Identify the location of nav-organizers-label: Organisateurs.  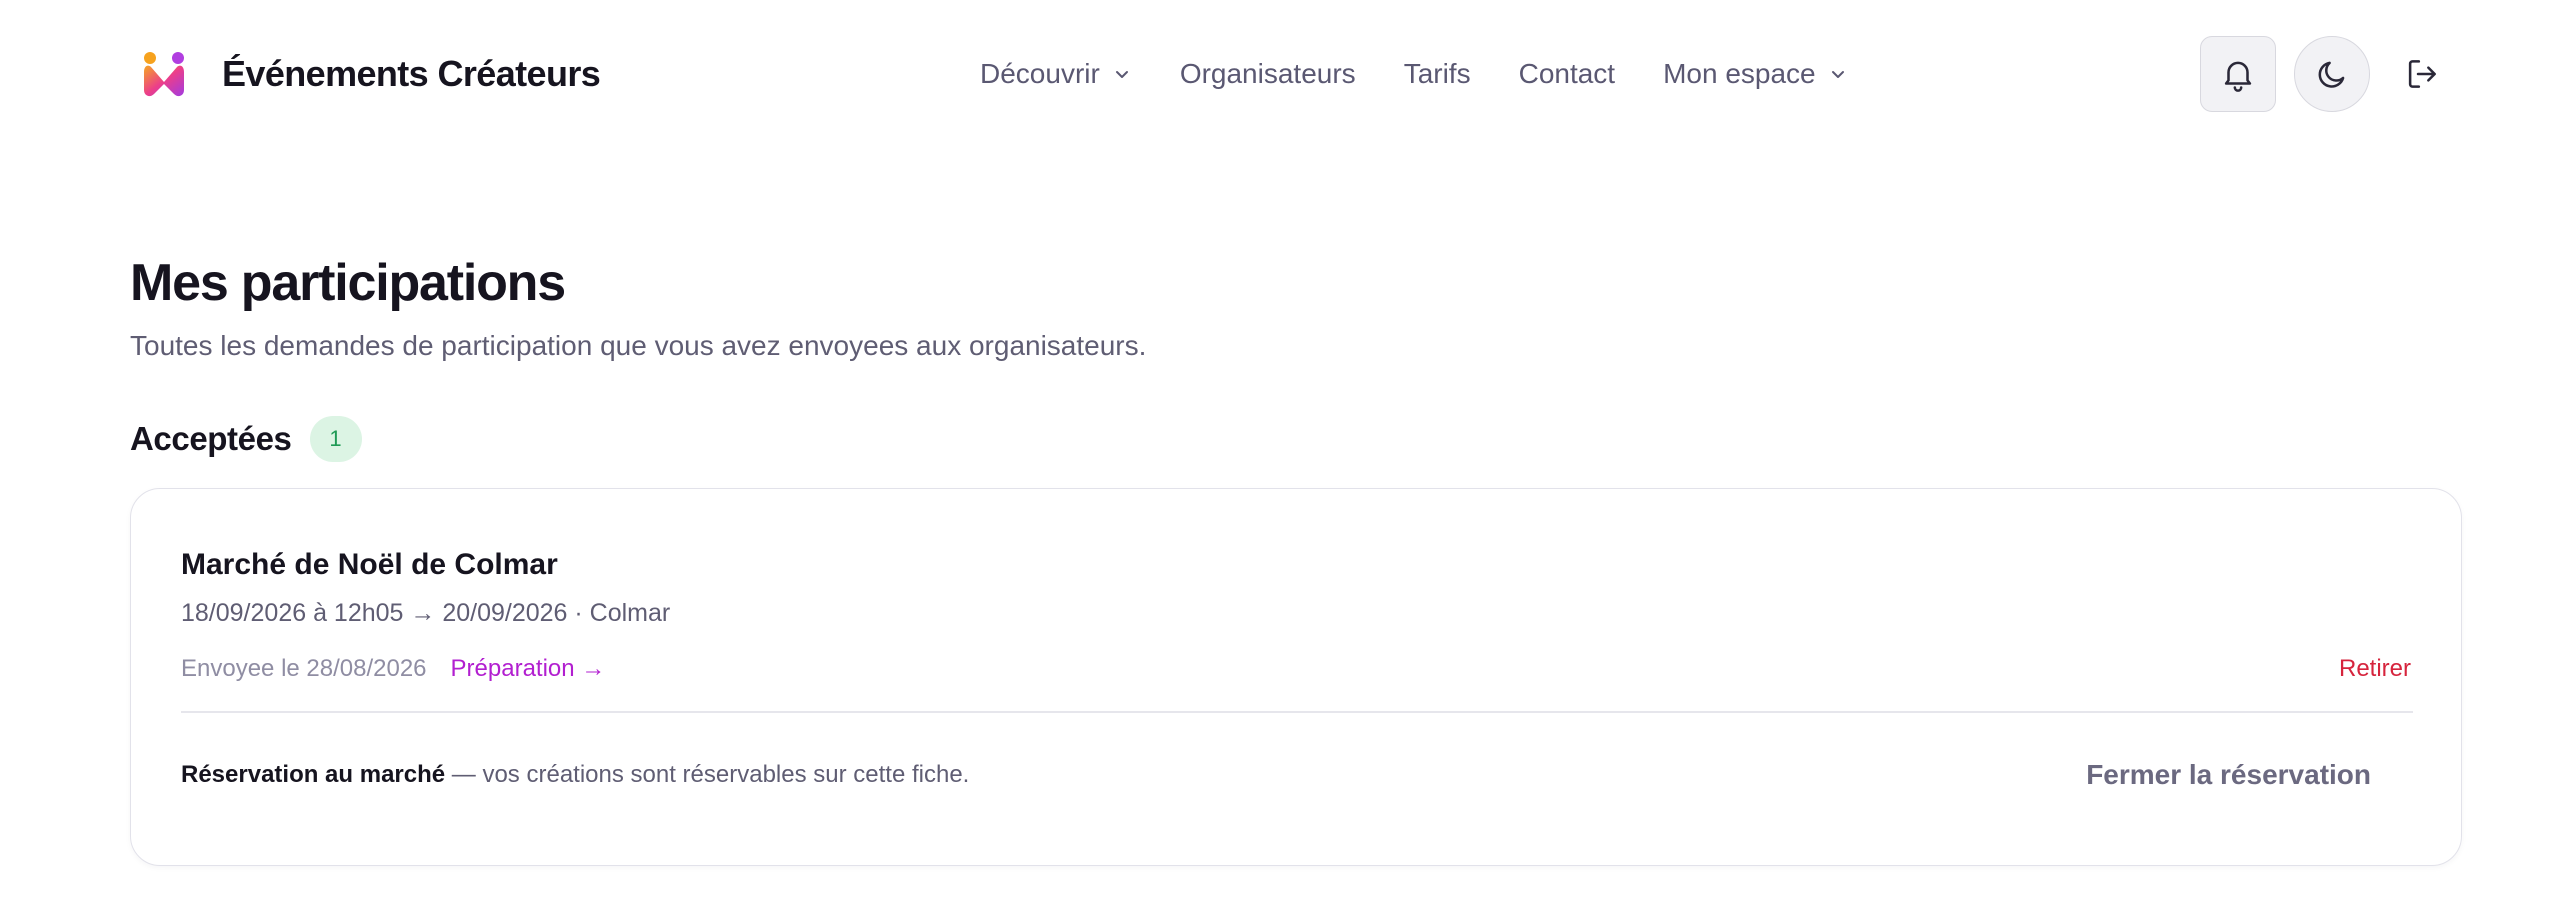
(1267, 73).